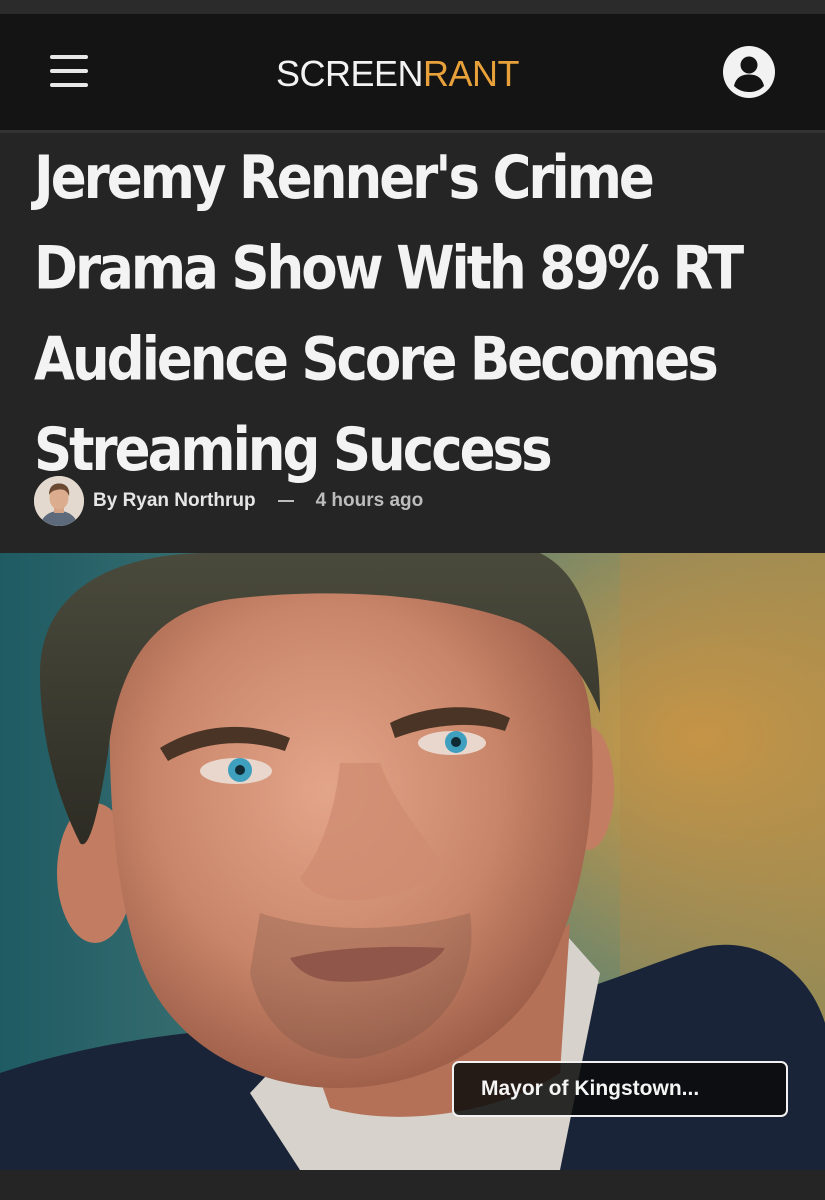 Image resolution: width=825 pixels, height=1200 pixels. Describe the element at coordinates (369, 500) in the screenshot. I see `publish-time: 4 hours ago` at that location.